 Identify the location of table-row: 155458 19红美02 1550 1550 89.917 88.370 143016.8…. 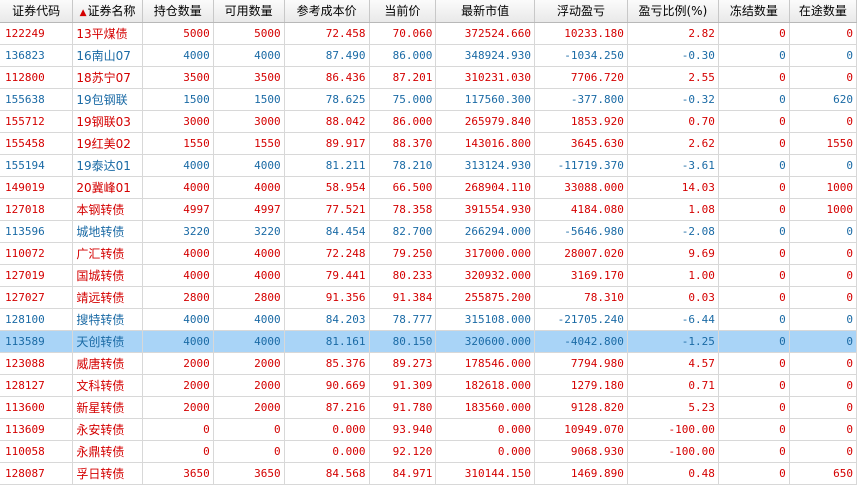
(428, 143).